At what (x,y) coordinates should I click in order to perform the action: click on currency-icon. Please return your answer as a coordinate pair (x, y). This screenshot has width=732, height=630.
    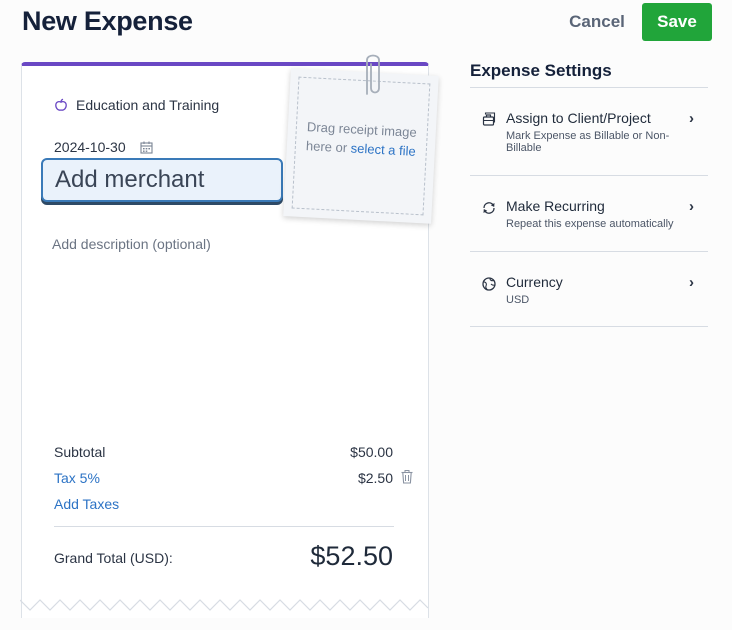
    Looking at the image, I should click on (489, 284).